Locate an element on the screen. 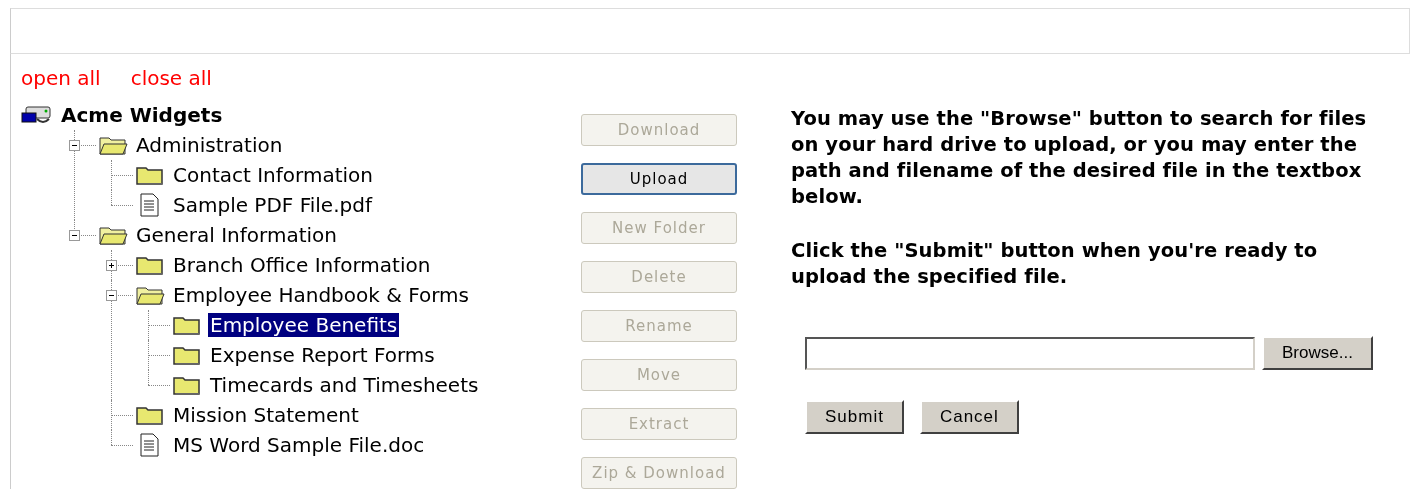  cancel-button: Cancel is located at coordinates (969, 417).